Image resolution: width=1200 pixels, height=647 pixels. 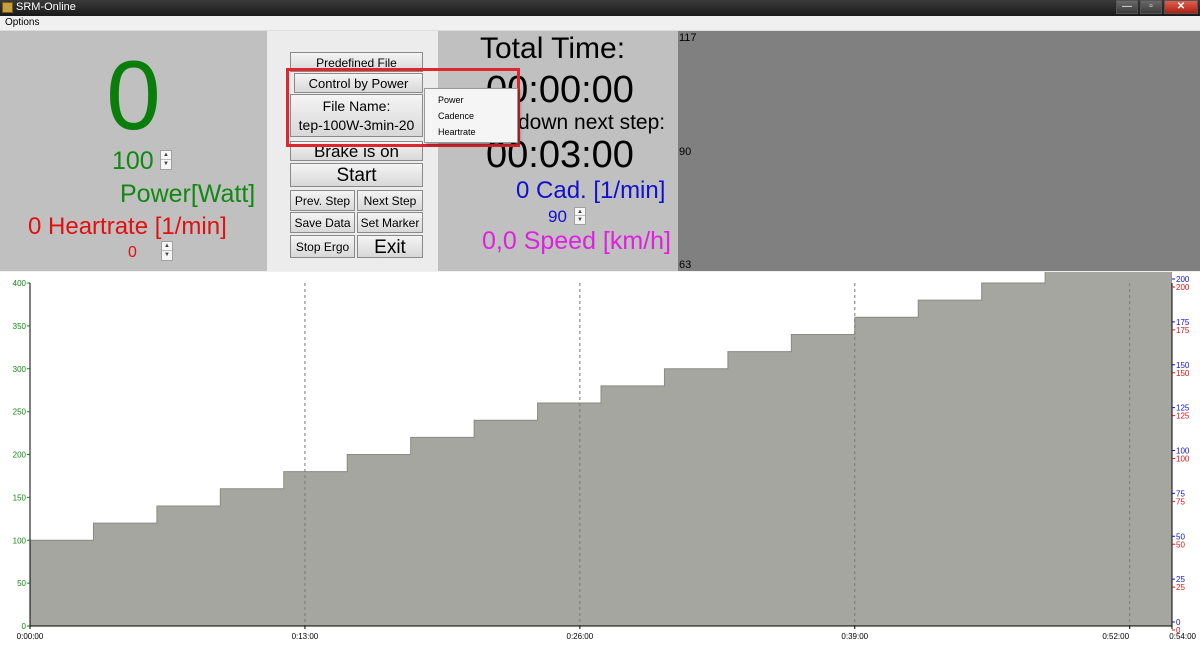 What do you see at coordinates (1183, 416) in the screenshot?
I see `y-right-red-tick-label: 125` at bounding box center [1183, 416].